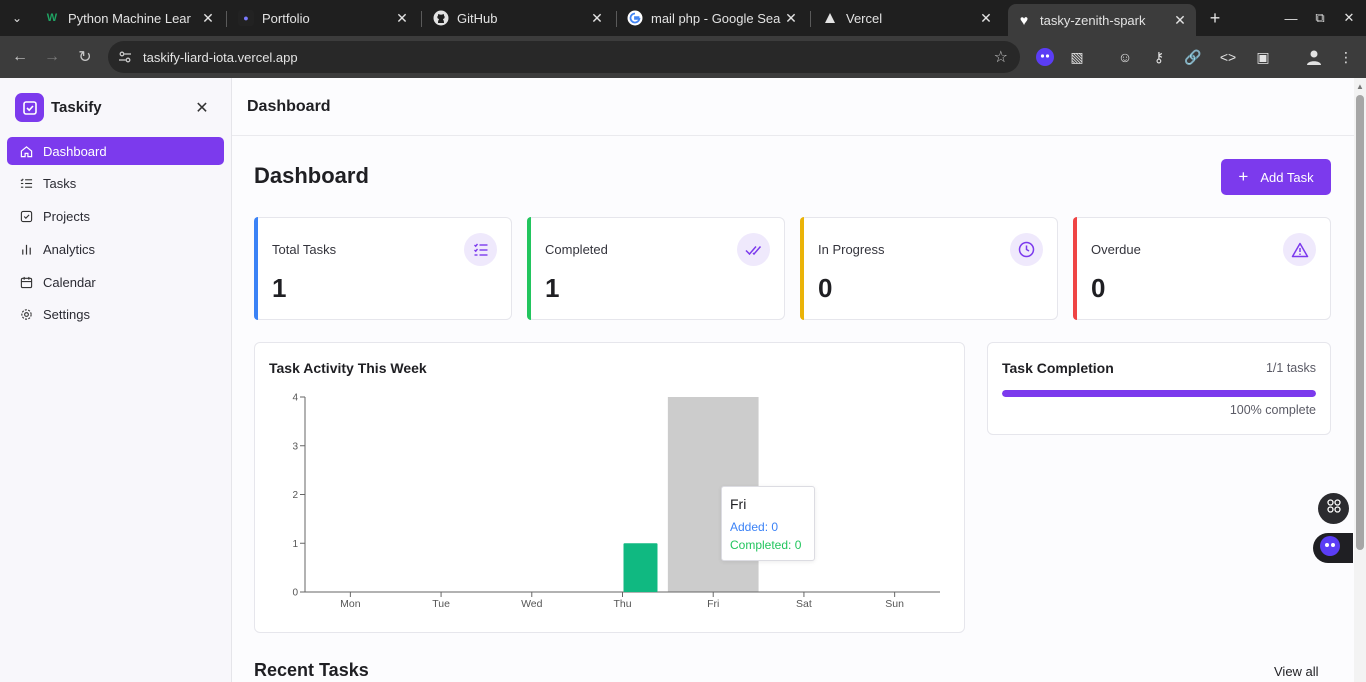 Image resolution: width=1366 pixels, height=682 pixels. I want to click on address-bar: taskify-liard-iota.vercel.app ☆, so click(564, 57).